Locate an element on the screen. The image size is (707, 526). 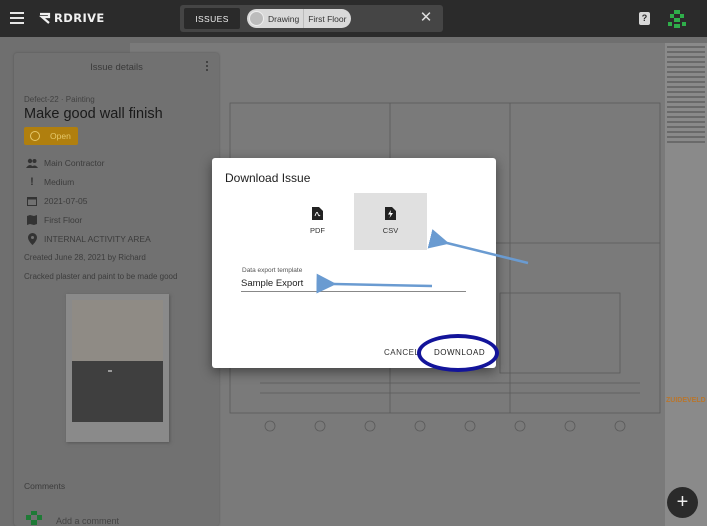
due-date-value: 2021-07-05 is located at coordinates (66, 201).